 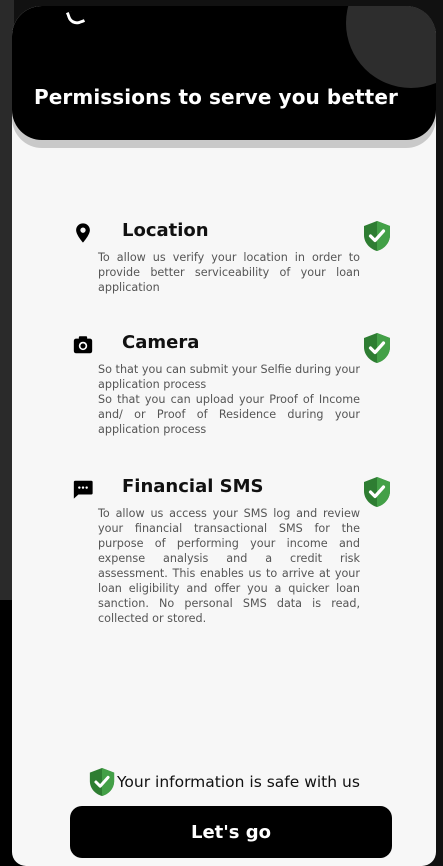 What do you see at coordinates (83, 345) in the screenshot?
I see `camera-icon` at bounding box center [83, 345].